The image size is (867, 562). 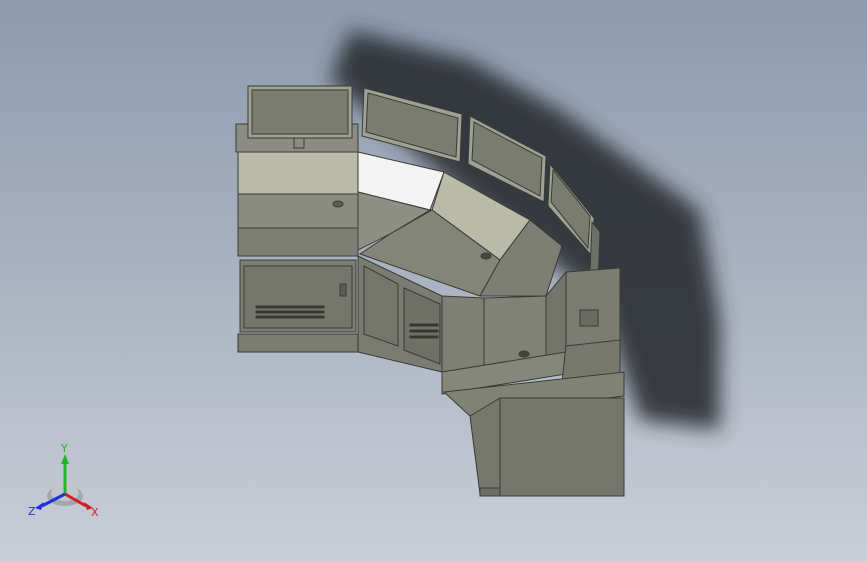 What do you see at coordinates (65, 459) in the screenshot?
I see `y-axis-arrow` at bounding box center [65, 459].